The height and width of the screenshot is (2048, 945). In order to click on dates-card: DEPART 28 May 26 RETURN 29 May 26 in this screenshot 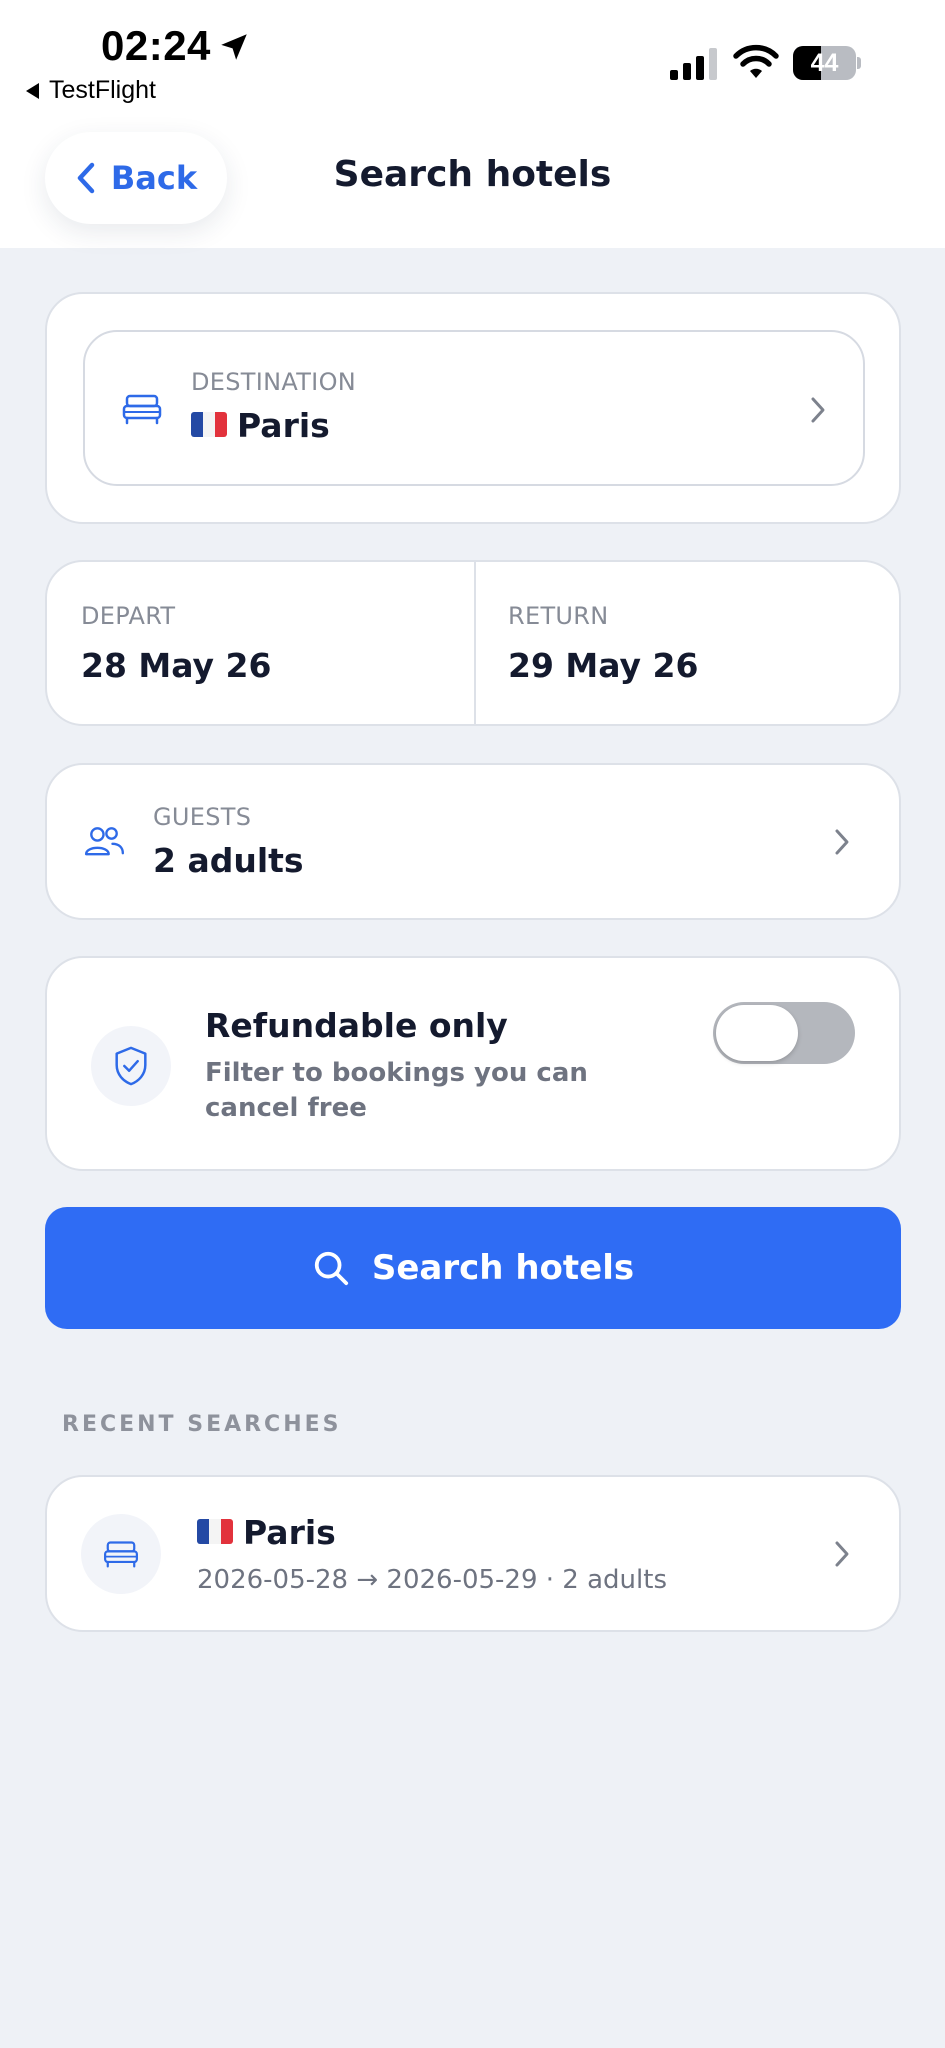, I will do `click(473, 643)`.